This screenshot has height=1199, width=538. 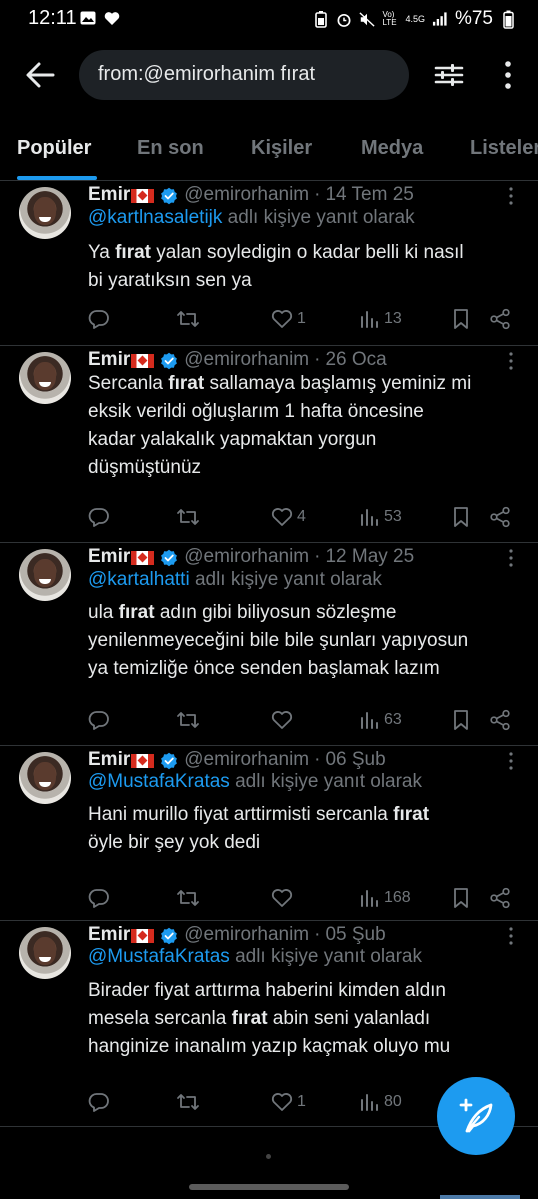 What do you see at coordinates (381, 517) in the screenshot?
I see `views-button: 53` at bounding box center [381, 517].